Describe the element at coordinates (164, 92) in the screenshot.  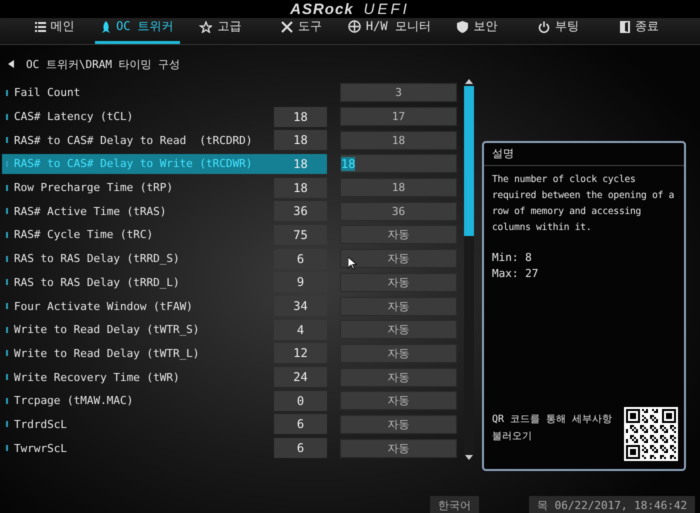
I see `setting-row: Fail Count` at that location.